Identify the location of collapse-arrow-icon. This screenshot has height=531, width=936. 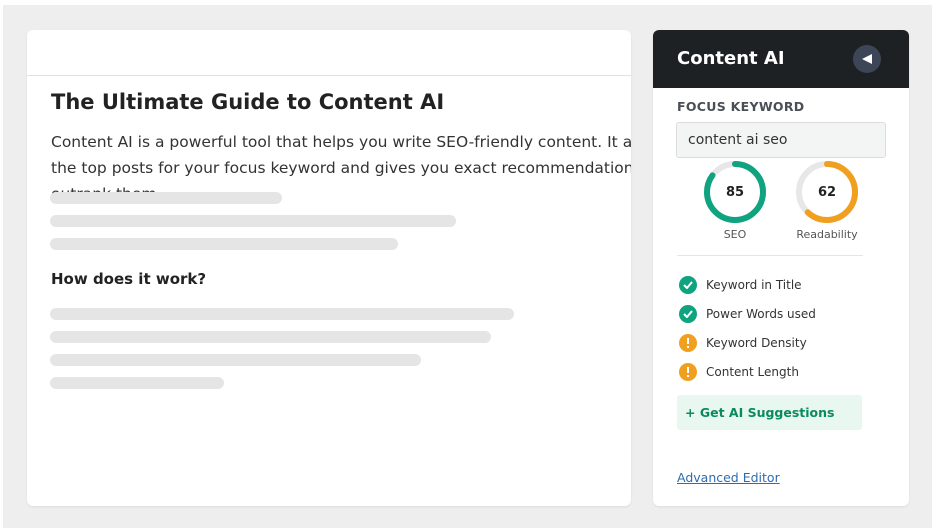
(867, 59).